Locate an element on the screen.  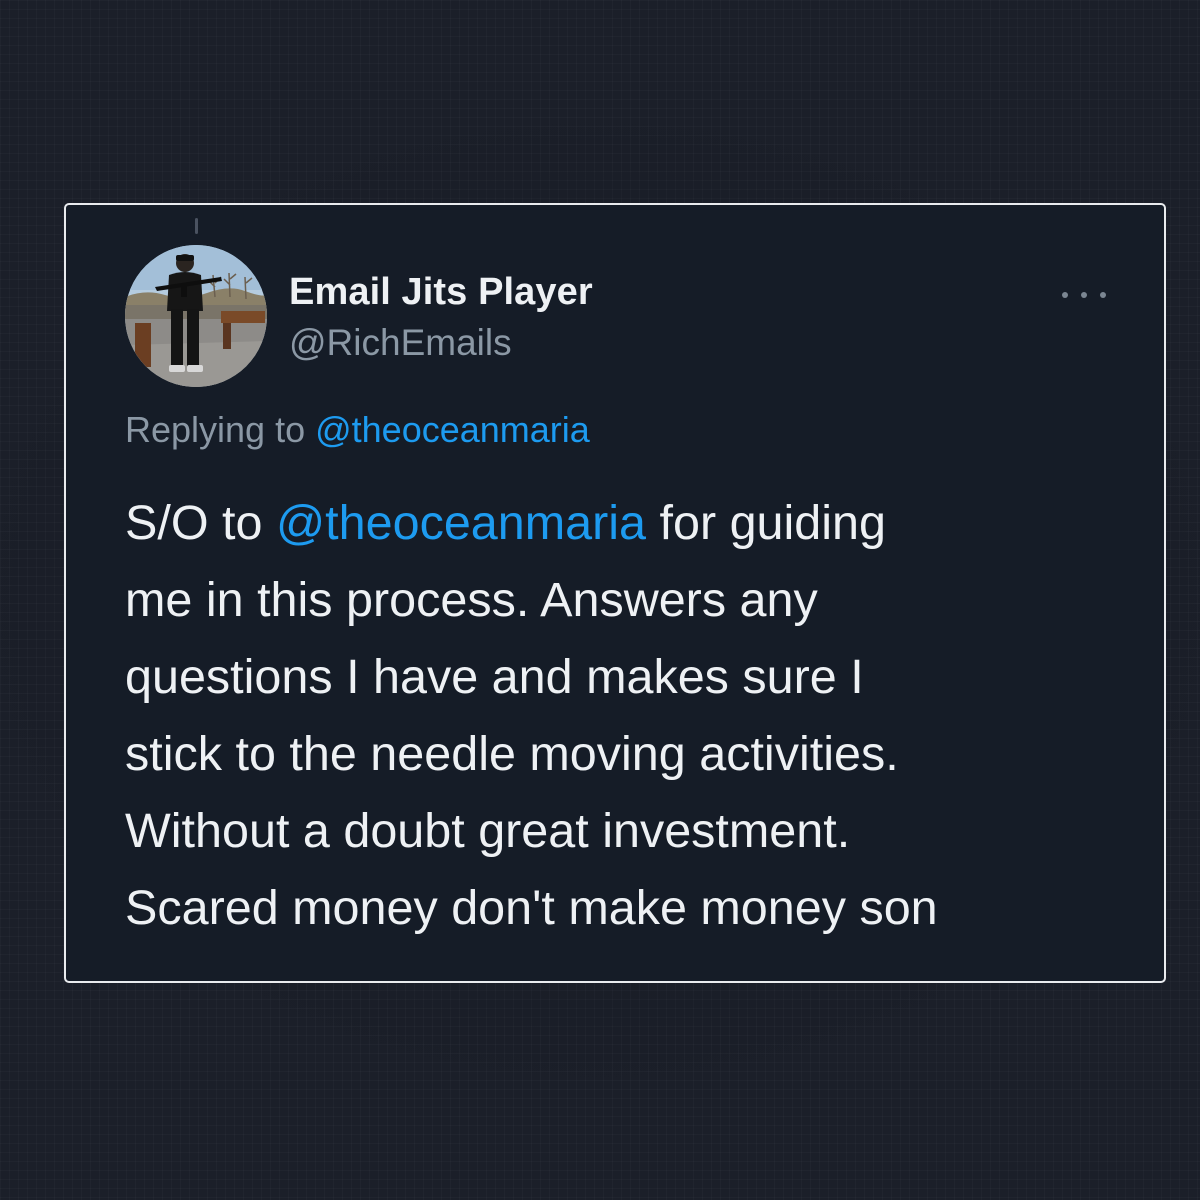
author-handle: @RichEmails is located at coordinates (400, 343).